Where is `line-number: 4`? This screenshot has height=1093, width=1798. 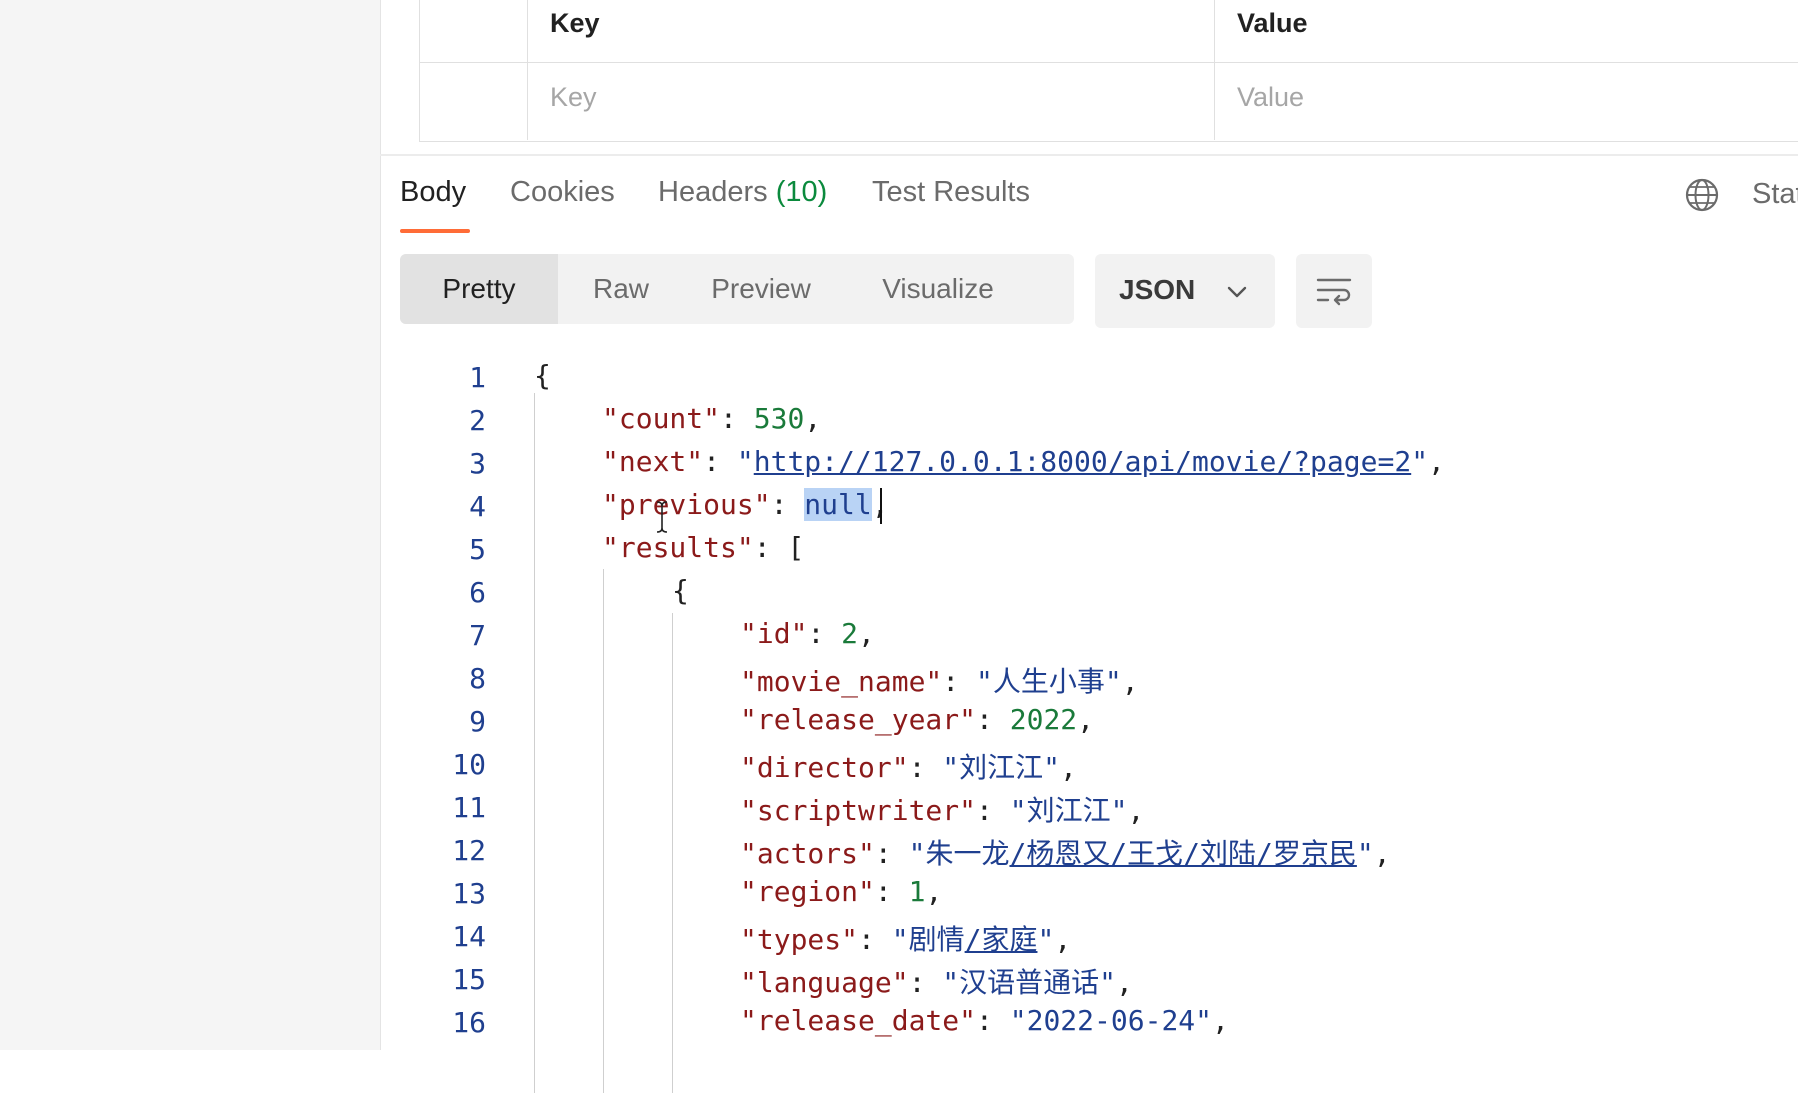
line-number: 4 is located at coordinates (477, 506).